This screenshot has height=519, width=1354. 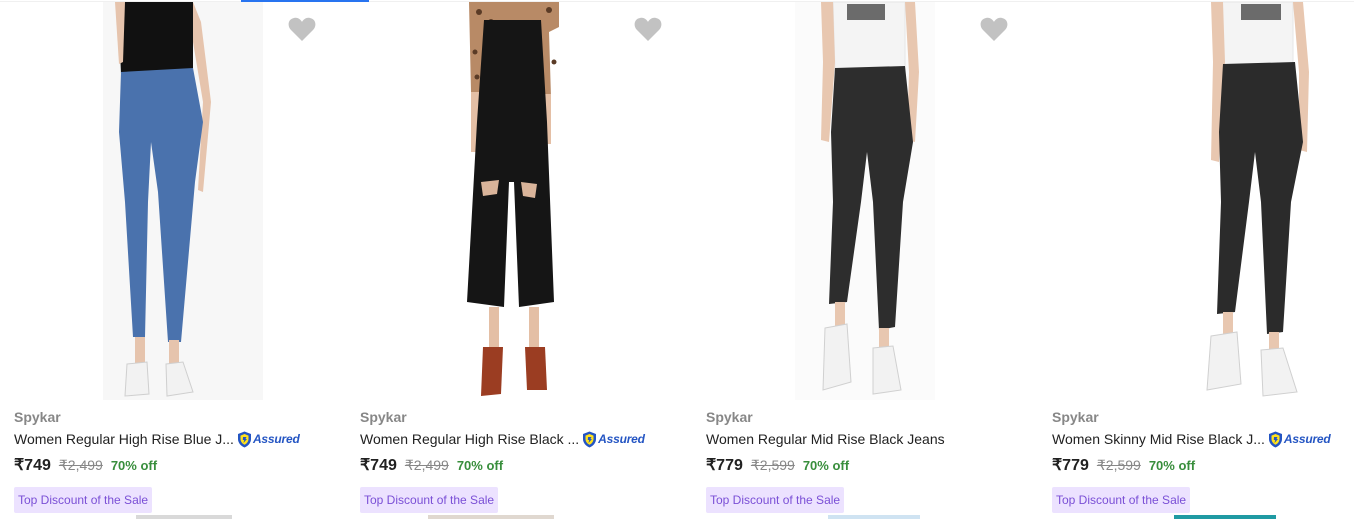 I want to click on product-title: Women Regular Mid Rise Black Jeans, so click(x=825, y=439).